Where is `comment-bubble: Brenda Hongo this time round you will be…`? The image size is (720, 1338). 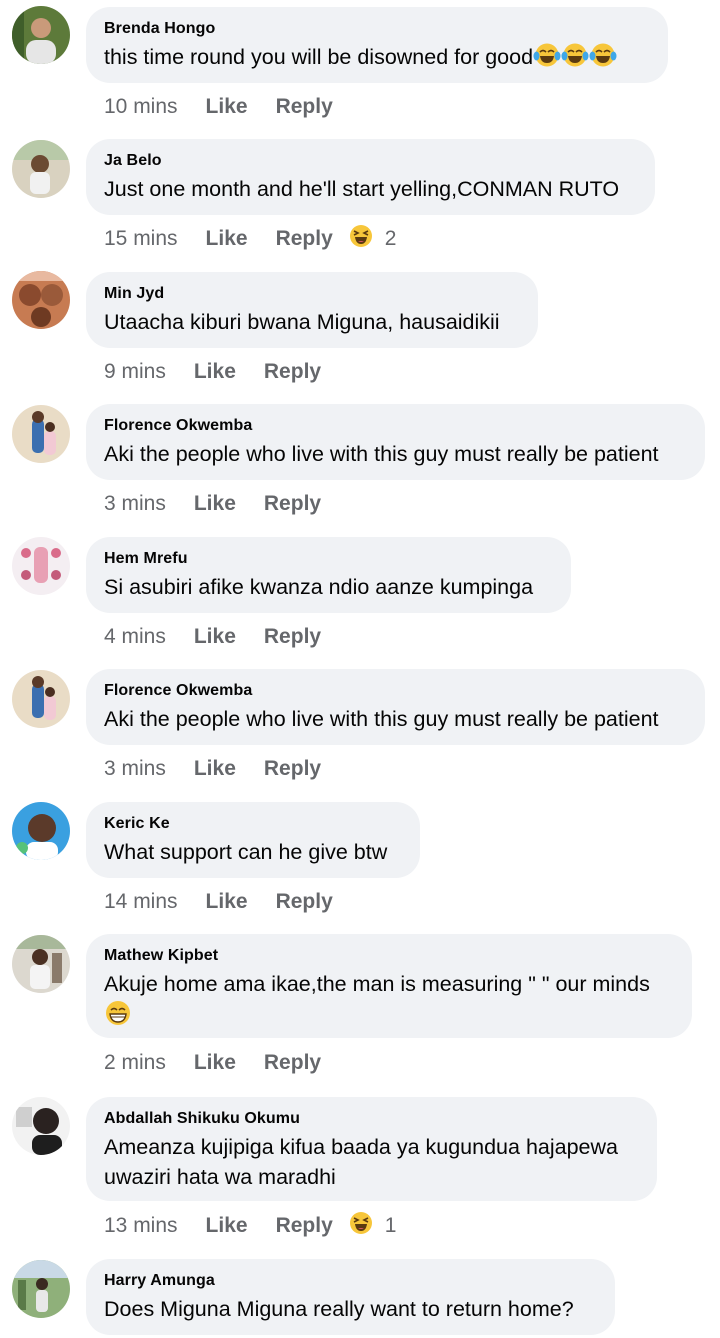
comment-bubble: Brenda Hongo this time round you will be… is located at coordinates (377, 45).